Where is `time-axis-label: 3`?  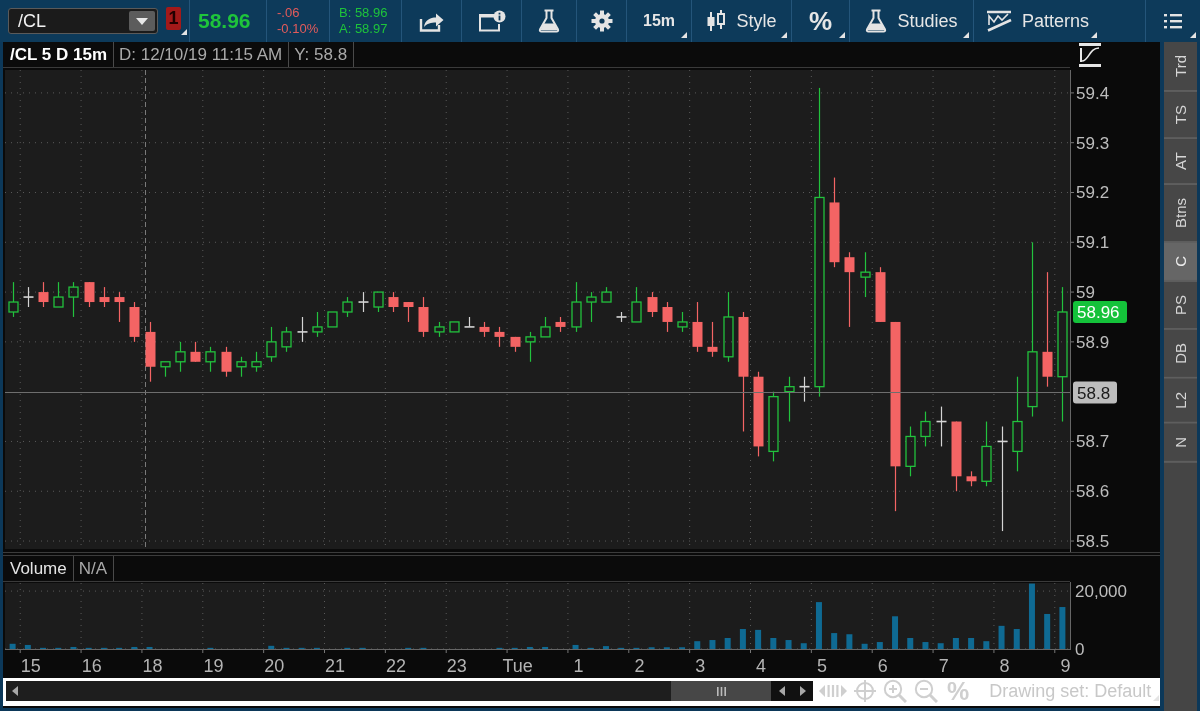 time-axis-label: 3 is located at coordinates (700, 666).